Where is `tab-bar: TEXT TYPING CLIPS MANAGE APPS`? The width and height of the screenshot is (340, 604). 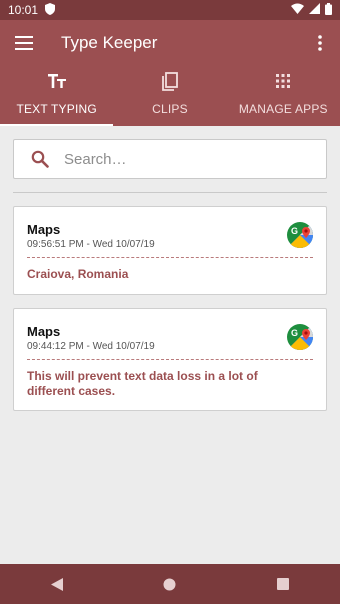 tab-bar: TEXT TYPING CLIPS MANAGE APPS is located at coordinates (170, 96).